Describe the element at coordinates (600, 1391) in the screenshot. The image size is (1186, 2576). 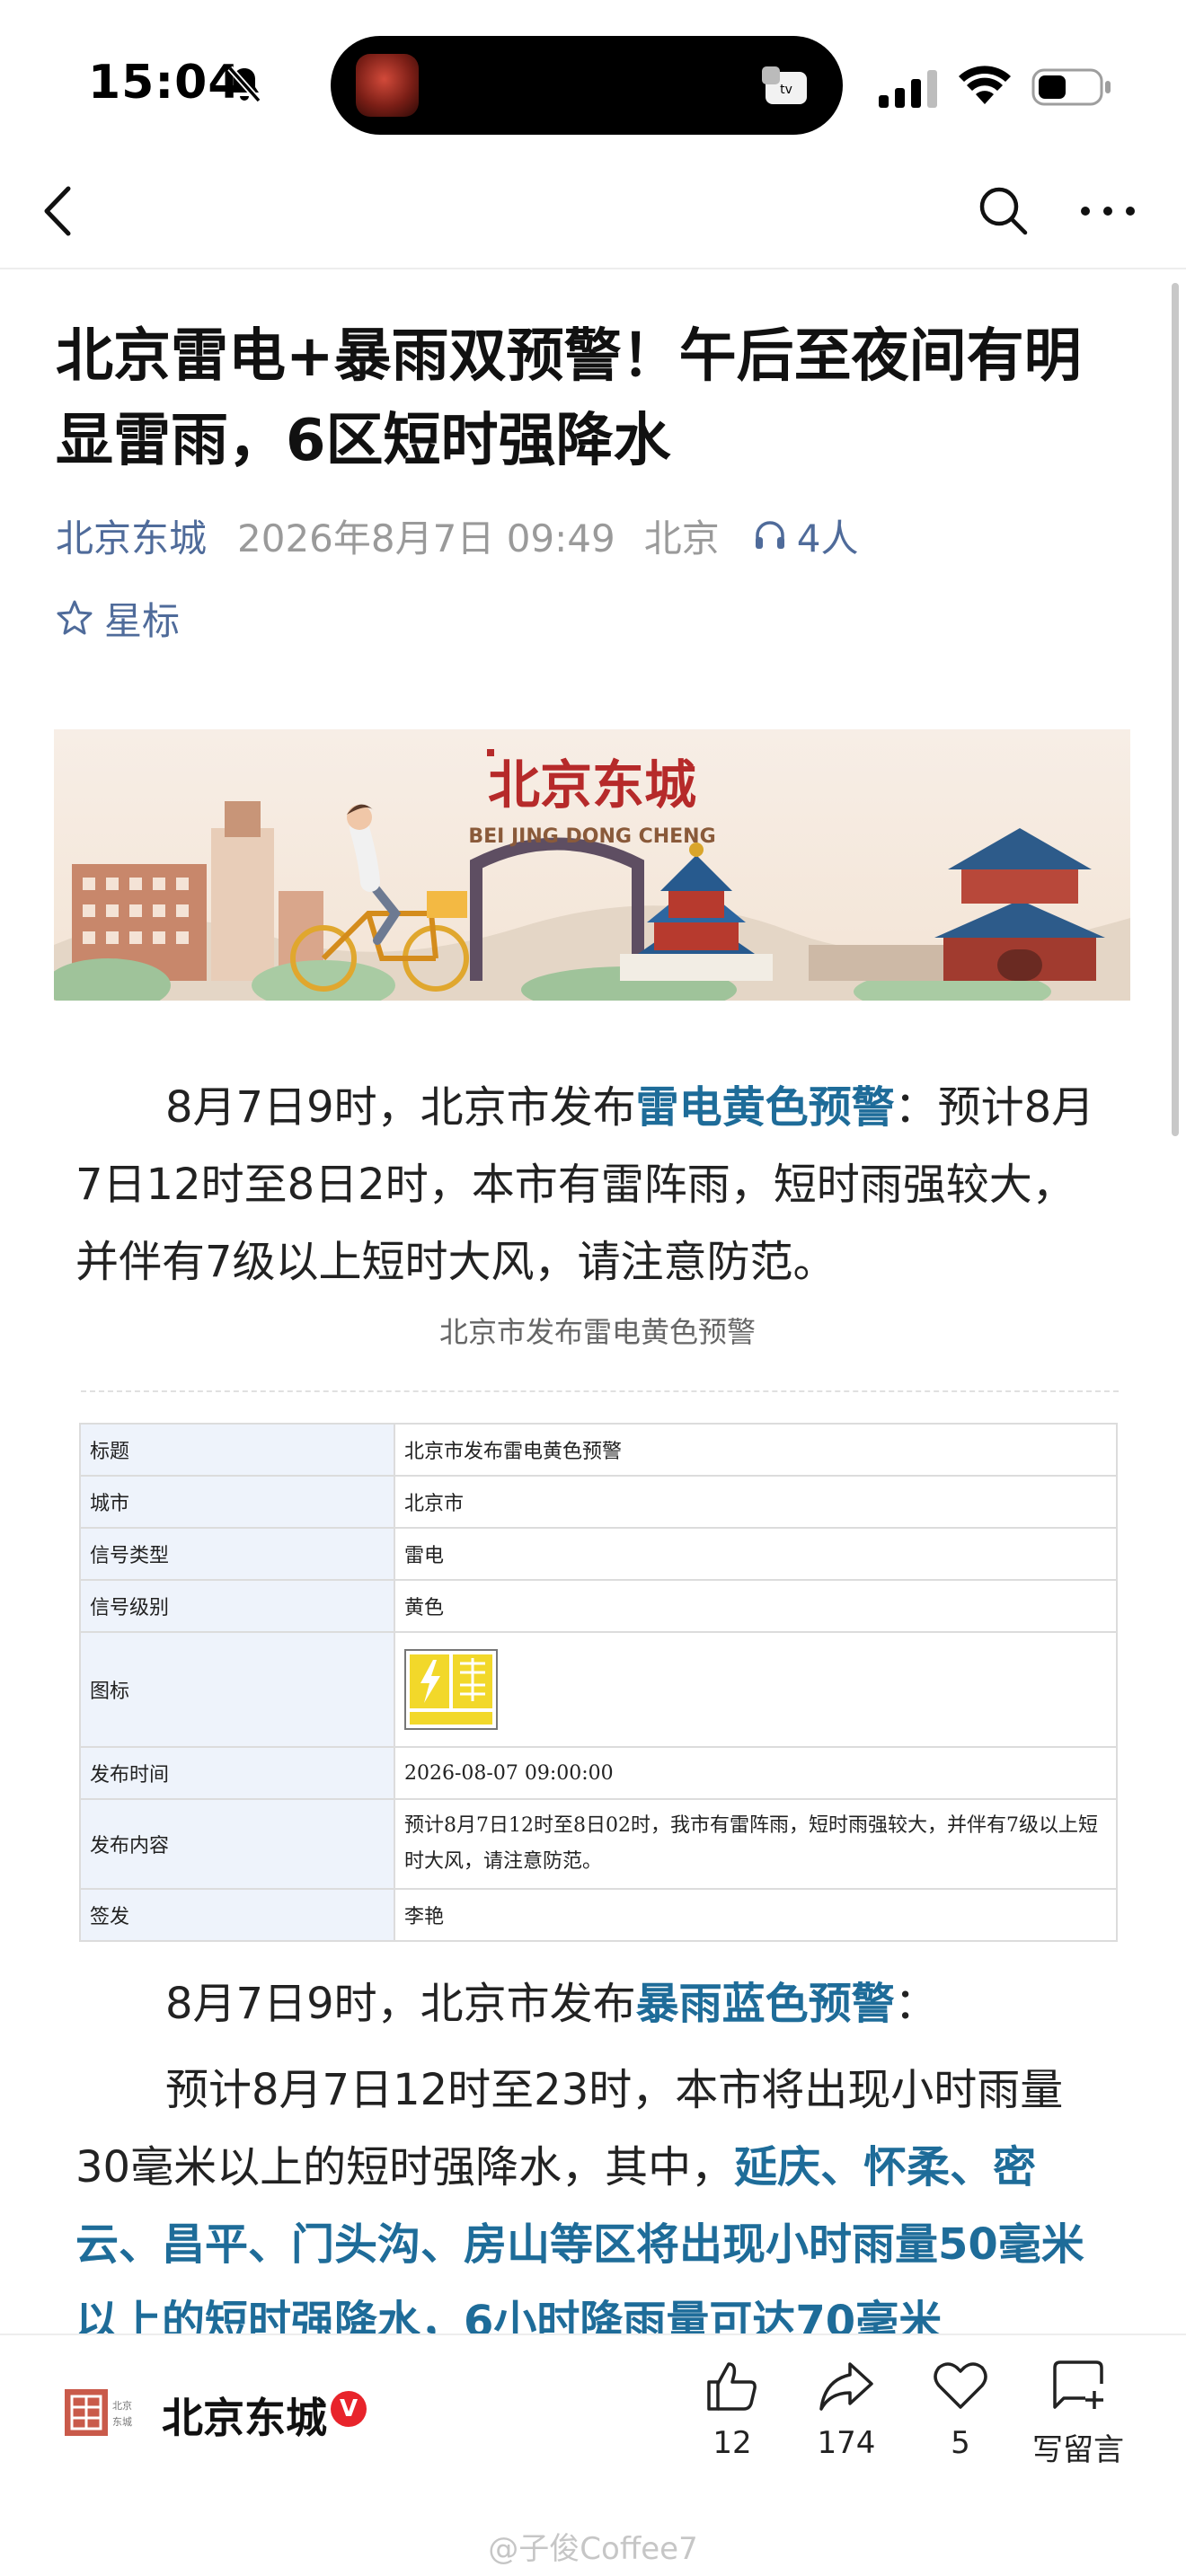
I see `dashed-divider` at that location.